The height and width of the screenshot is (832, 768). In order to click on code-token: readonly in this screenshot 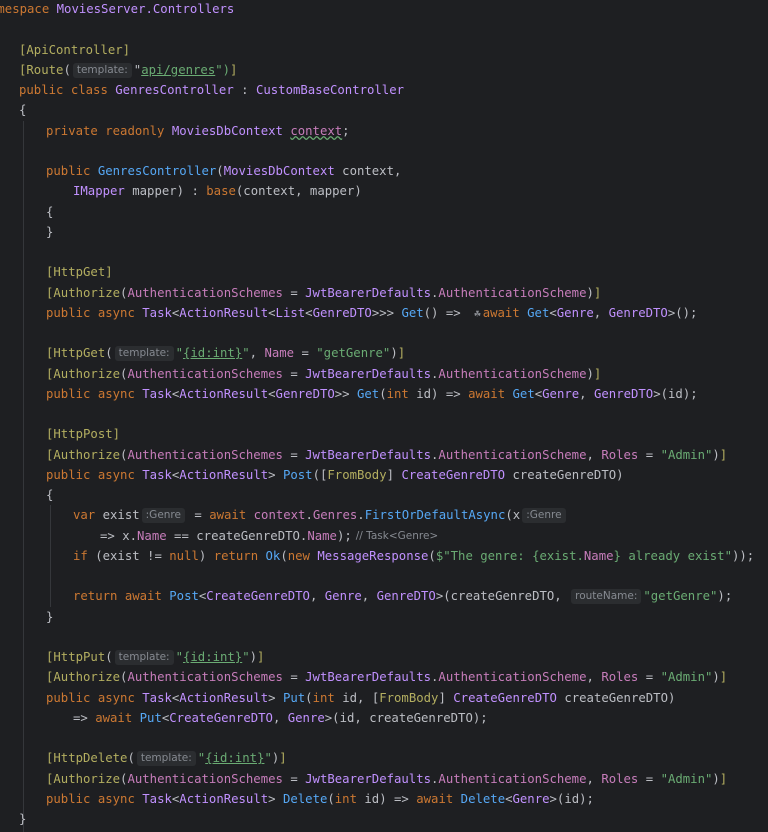, I will do `click(135, 130)`.